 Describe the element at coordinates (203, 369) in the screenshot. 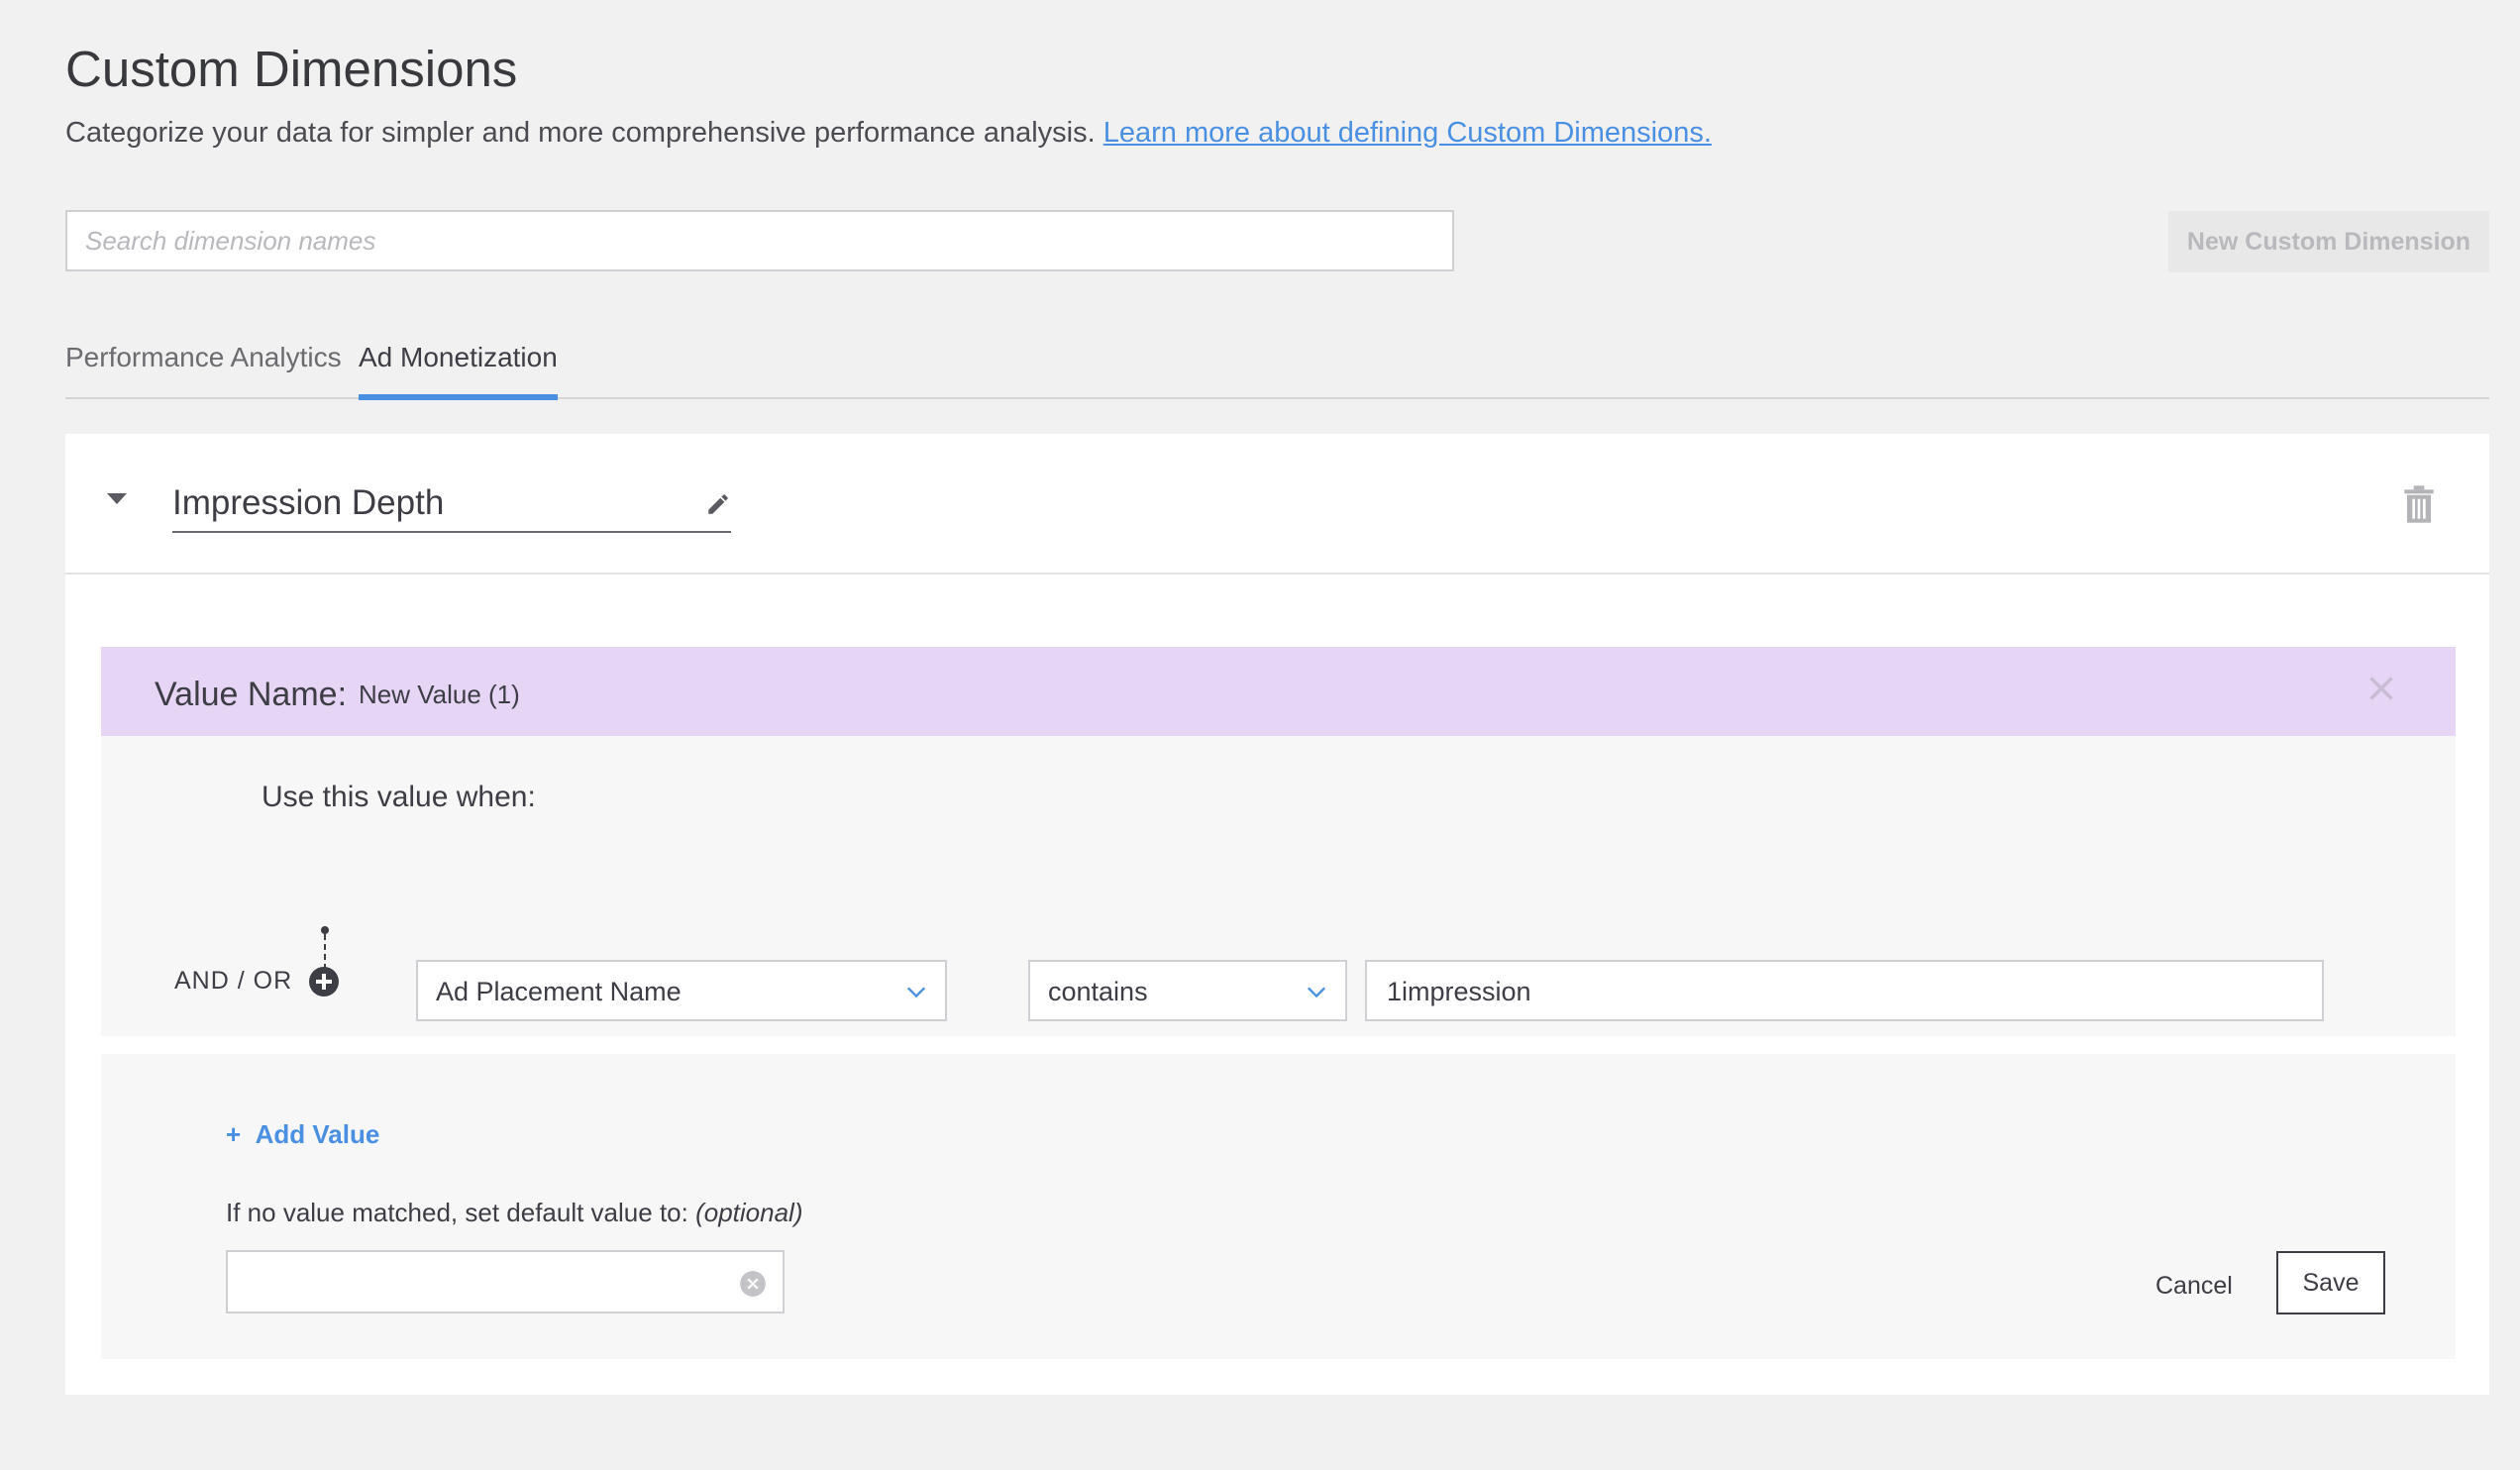

I see `tab-performance-analytics: Performance Analytics` at that location.